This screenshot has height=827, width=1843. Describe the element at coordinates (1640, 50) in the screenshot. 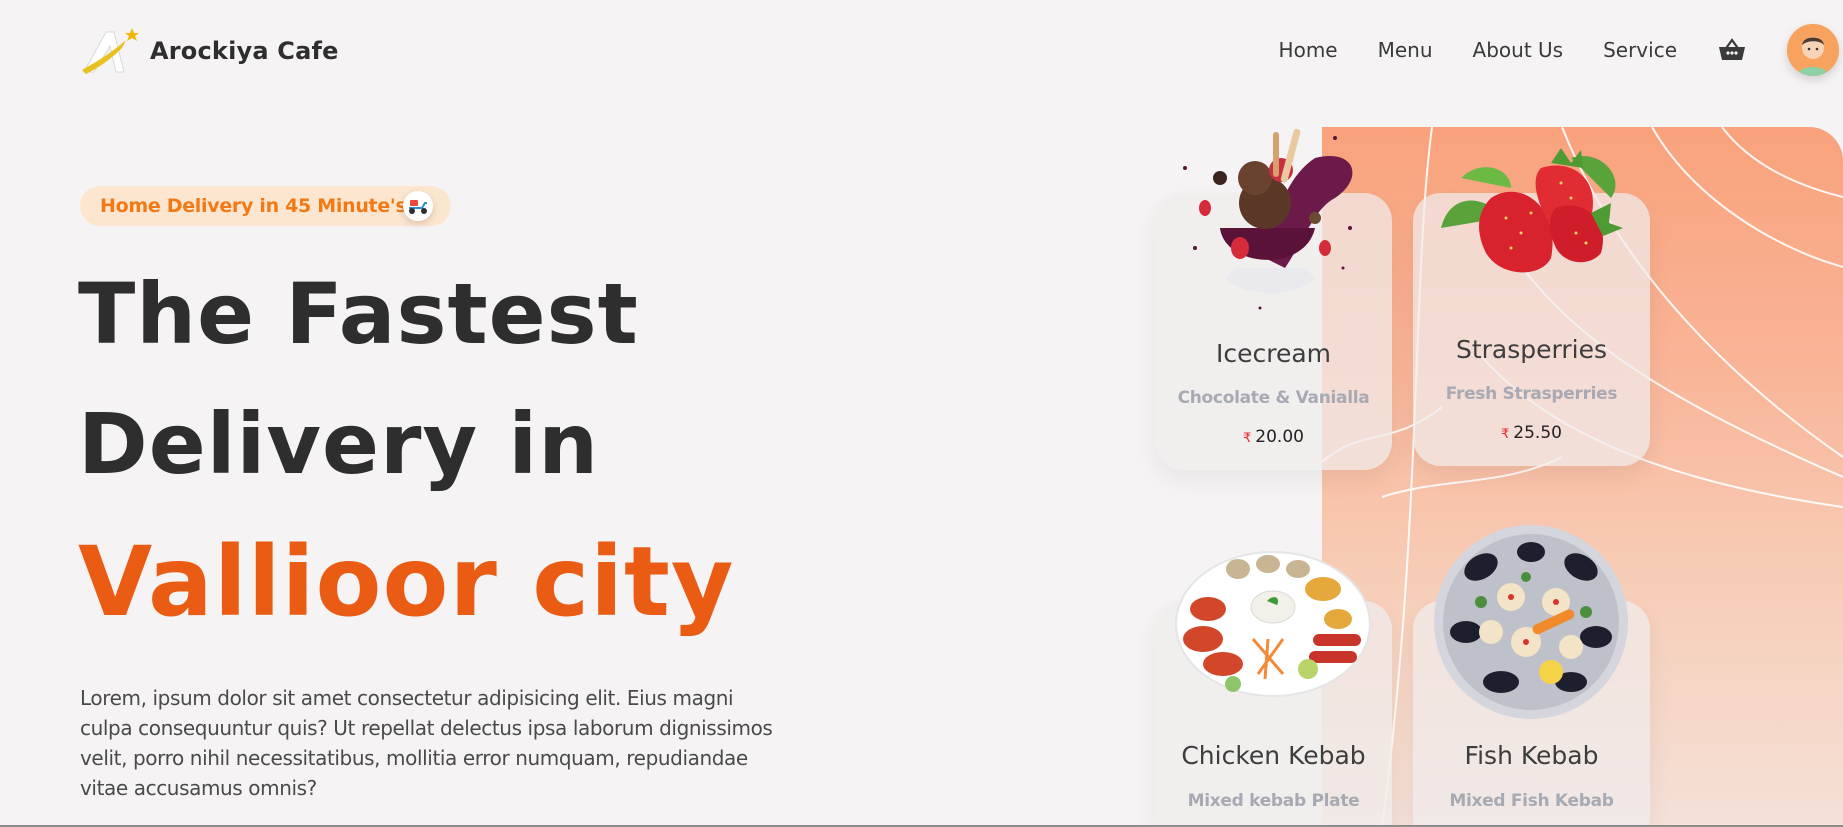

I see `nav-service: Service` at that location.